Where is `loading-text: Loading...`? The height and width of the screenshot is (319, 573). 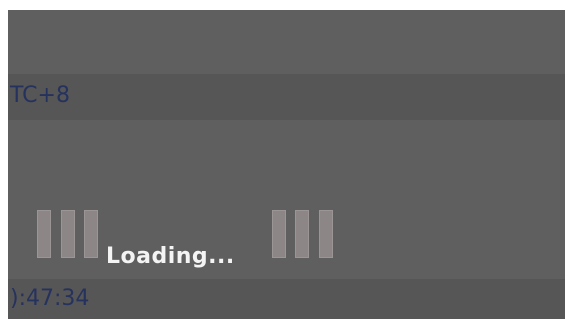
loading-text: Loading... is located at coordinates (170, 256).